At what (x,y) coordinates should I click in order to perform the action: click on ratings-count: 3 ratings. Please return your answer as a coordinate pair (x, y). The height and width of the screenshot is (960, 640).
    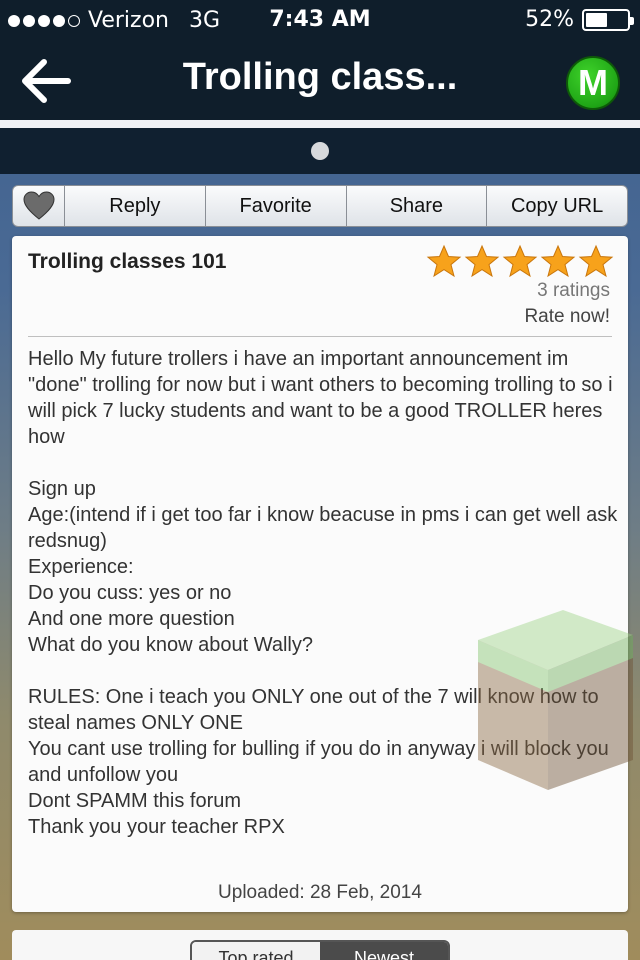
    Looking at the image, I should click on (573, 290).